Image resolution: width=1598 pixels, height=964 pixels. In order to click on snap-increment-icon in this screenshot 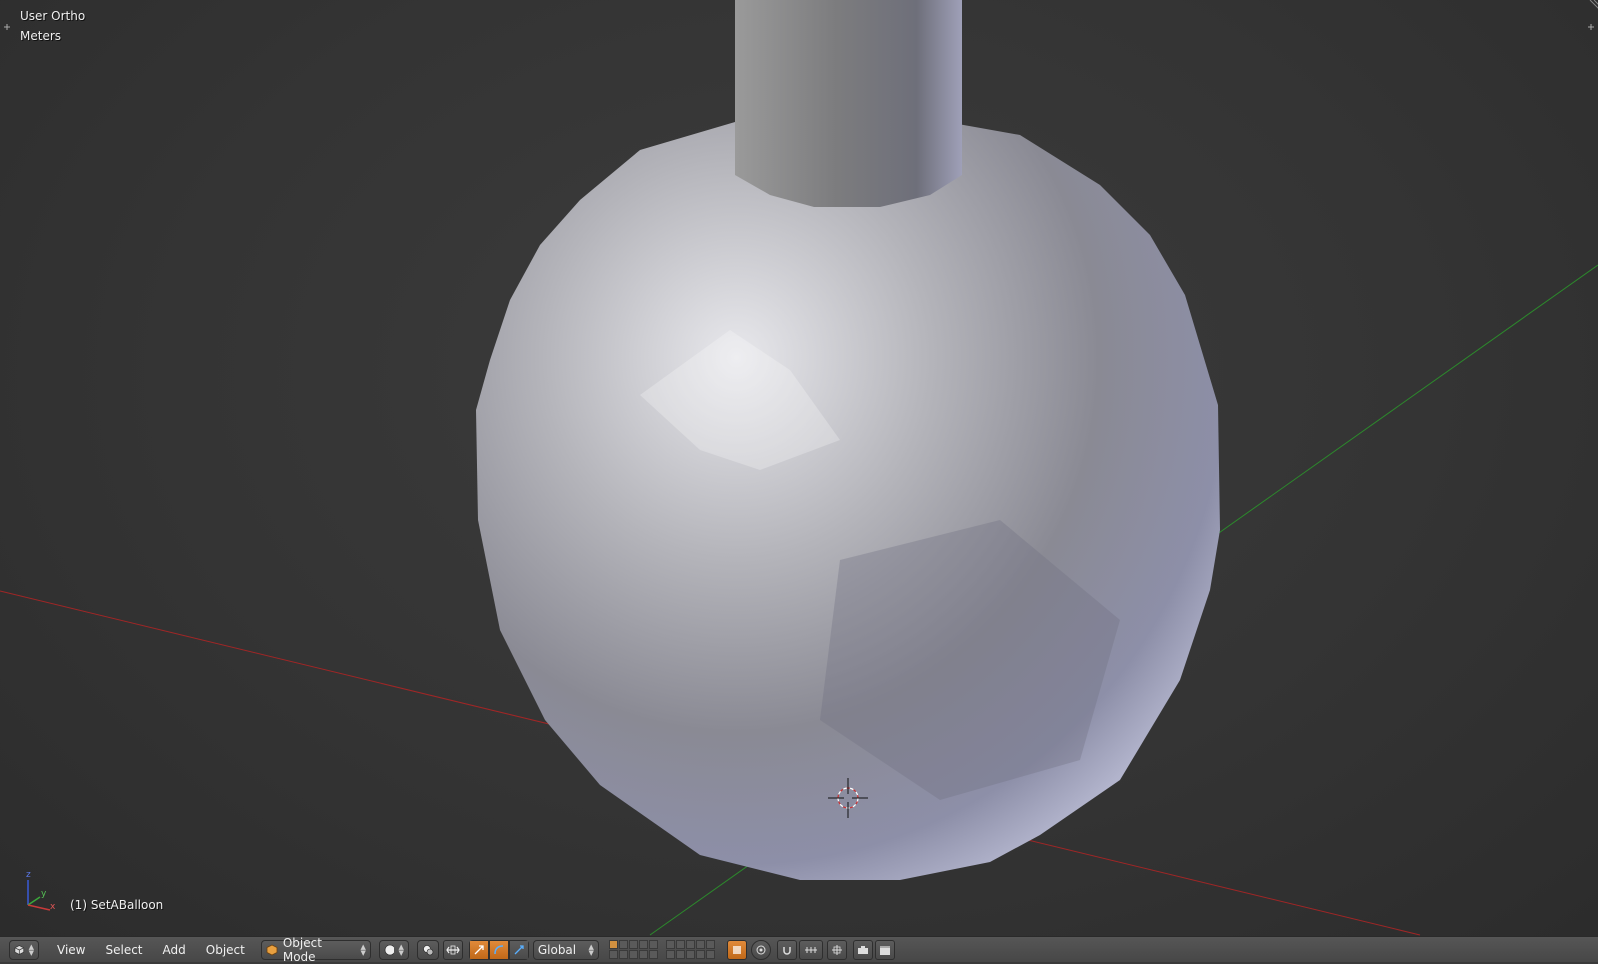, I will do `click(810, 949)`.